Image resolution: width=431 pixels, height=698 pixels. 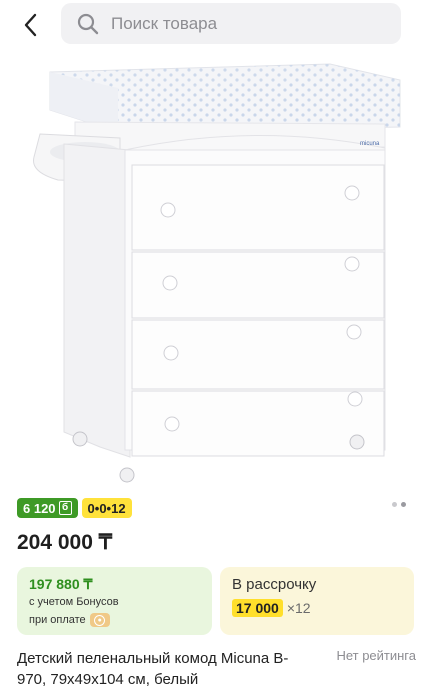 I want to click on search-bar: Поиск товара, so click(x=231, y=23).